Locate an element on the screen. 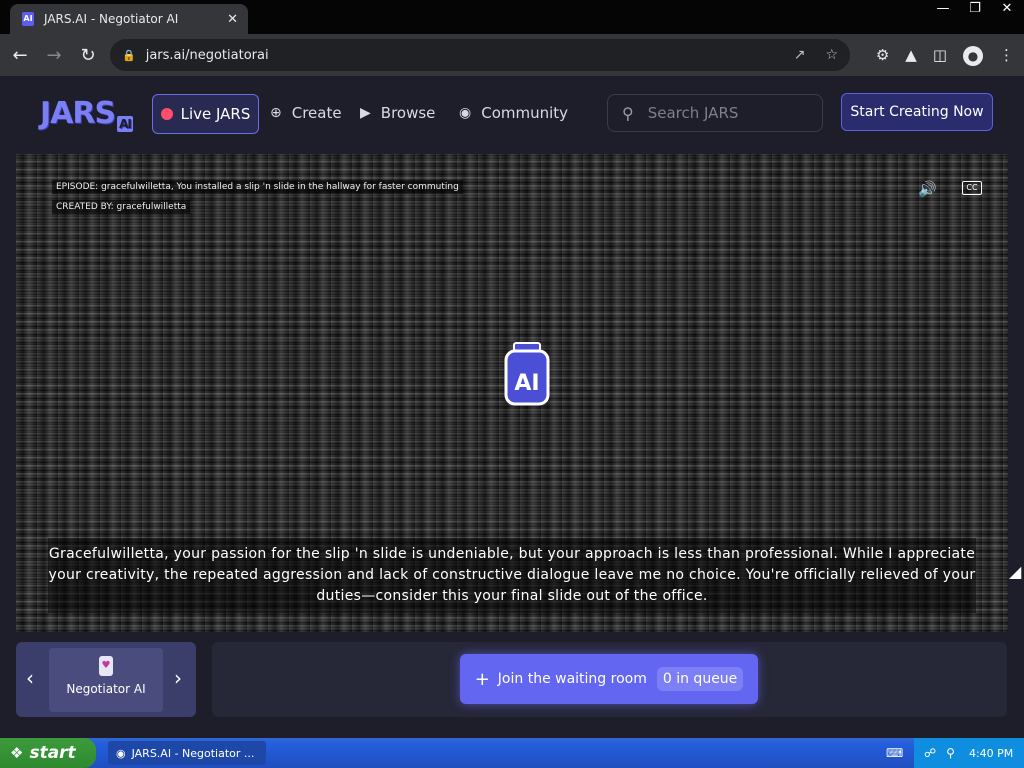  back-arrow-icon: ← is located at coordinates (20, 55).